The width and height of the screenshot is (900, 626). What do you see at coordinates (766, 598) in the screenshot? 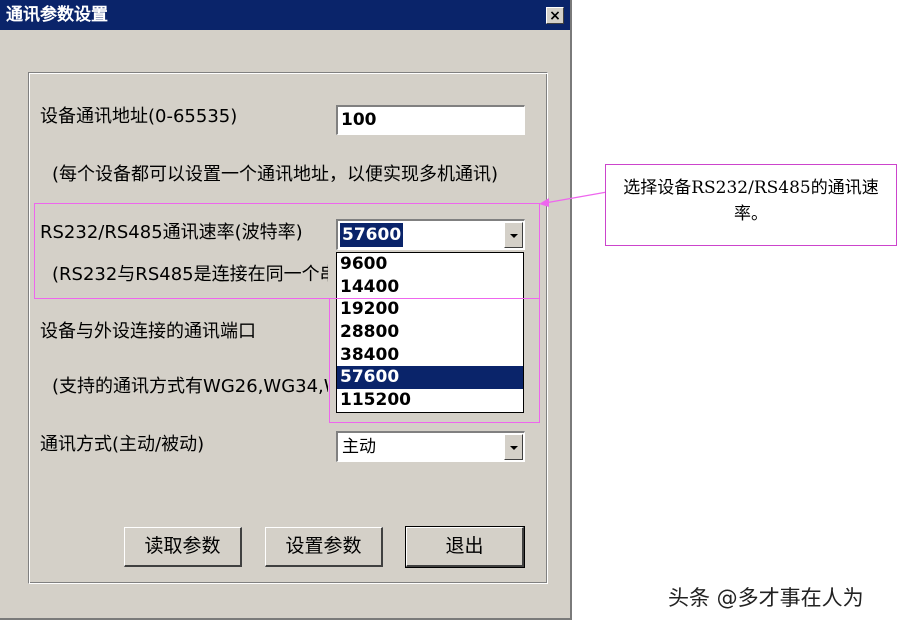
I see `watermark: 头条 @多才事在人为` at bounding box center [766, 598].